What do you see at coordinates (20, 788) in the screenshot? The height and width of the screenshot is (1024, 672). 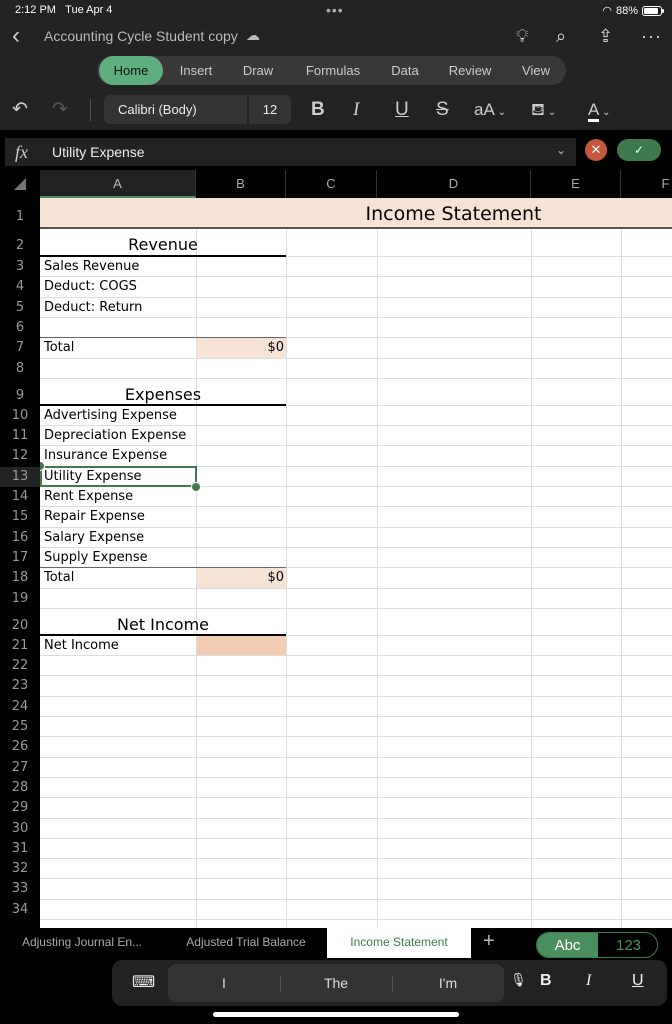 I see `row-header: 28` at bounding box center [20, 788].